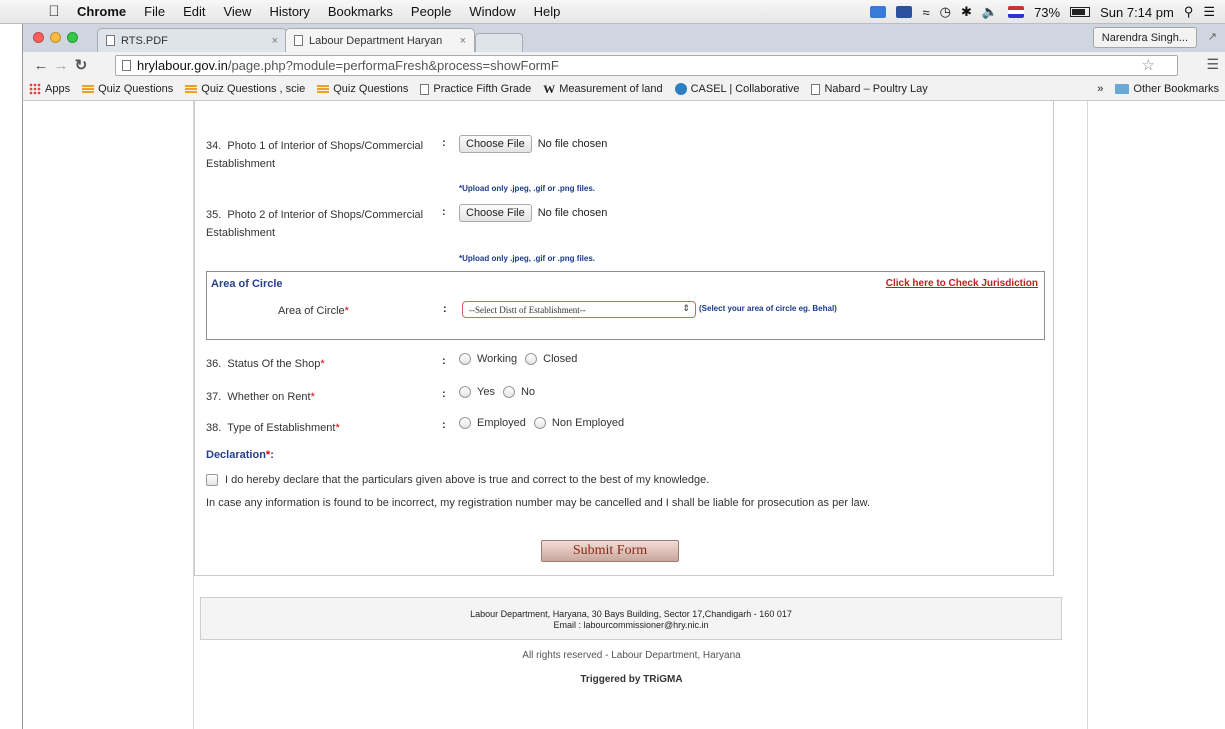 This screenshot has height=729, width=1225. What do you see at coordinates (962, 283) in the screenshot?
I see `check-jurisdiction-link: Click here to Check Jurisdiction` at bounding box center [962, 283].